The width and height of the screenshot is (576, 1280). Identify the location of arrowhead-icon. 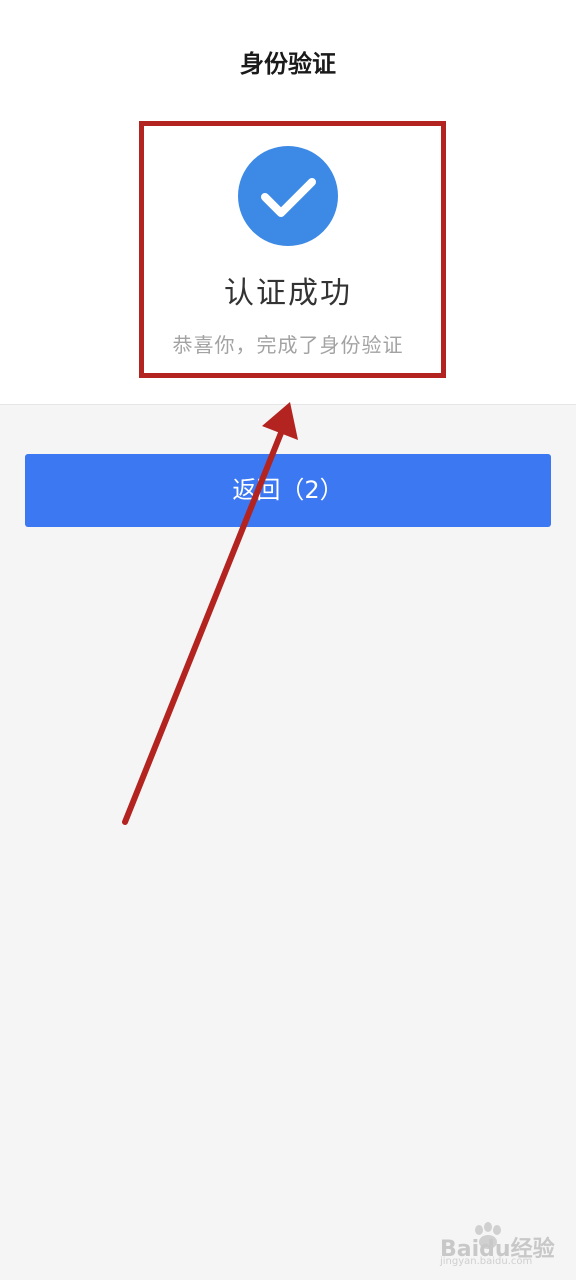
(280, 421).